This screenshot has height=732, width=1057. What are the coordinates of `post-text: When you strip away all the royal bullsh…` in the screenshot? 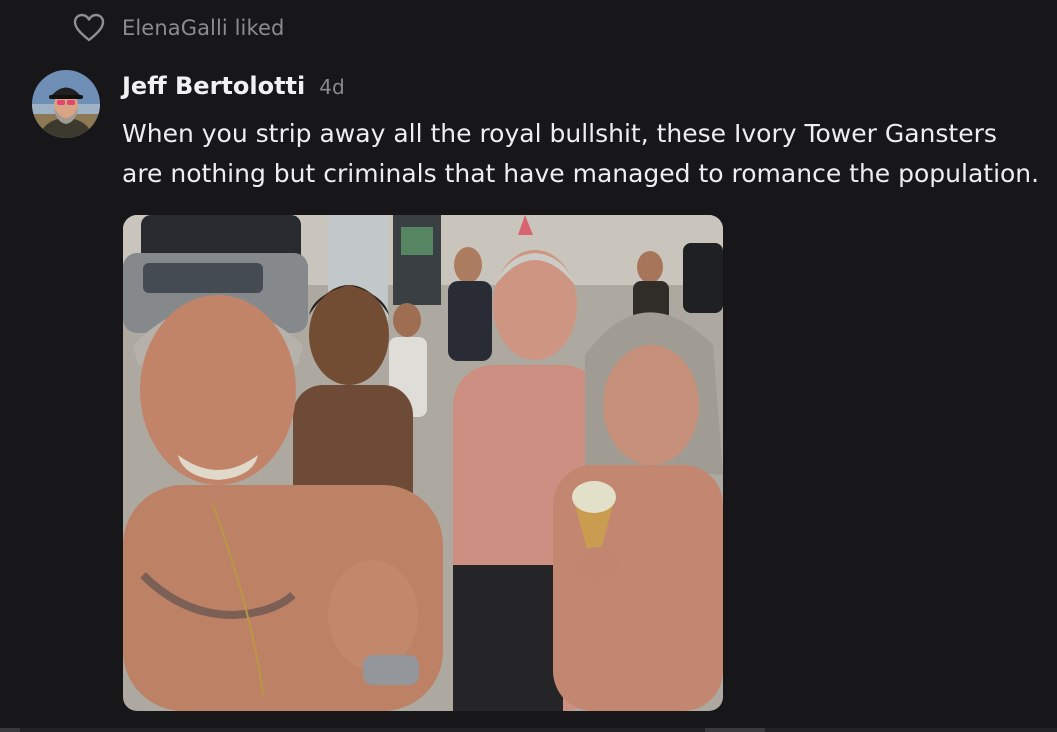 It's located at (581, 153).